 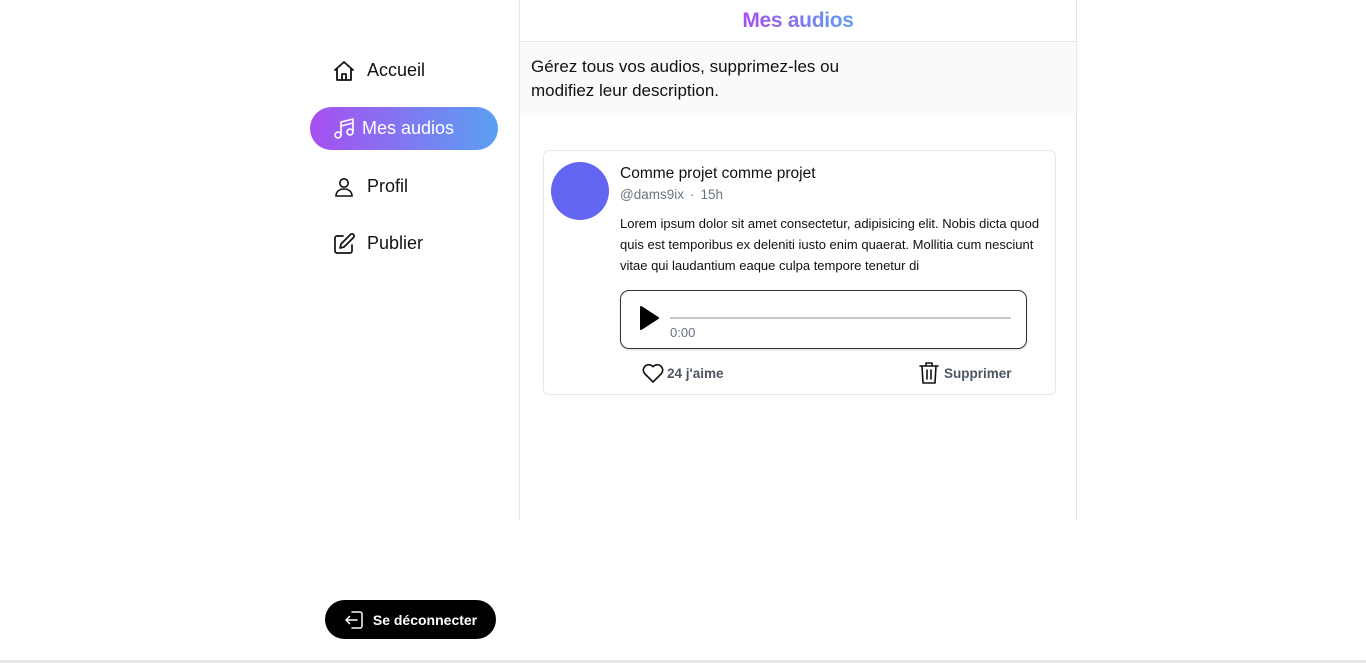 I want to click on audio-player: 0:00, so click(x=823, y=319).